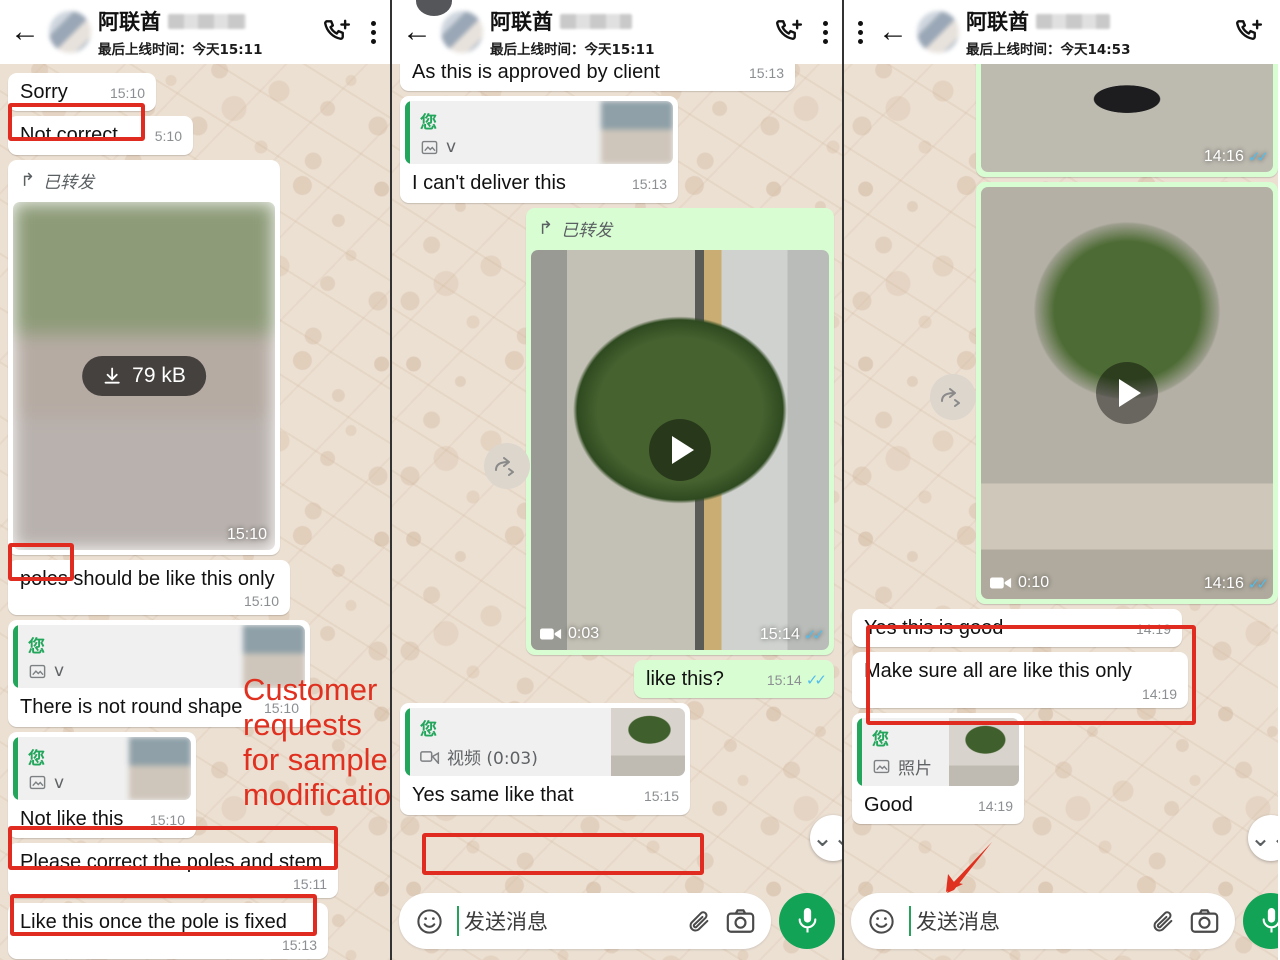 The width and height of the screenshot is (1280, 960). I want to click on reply-message-bubble: 您 视频 (0:03) Yes same like that 15:15, so click(545, 759).